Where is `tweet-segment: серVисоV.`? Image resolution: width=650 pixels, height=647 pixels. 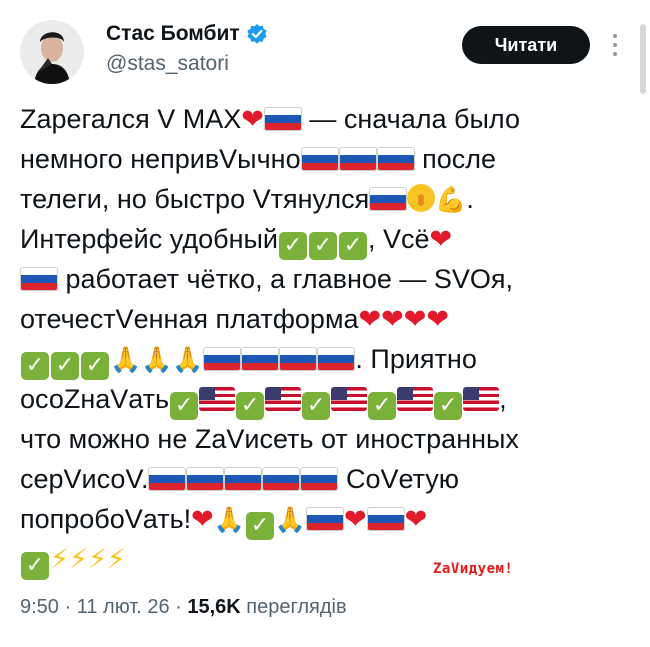 tweet-segment: серVисоV. is located at coordinates (84, 479).